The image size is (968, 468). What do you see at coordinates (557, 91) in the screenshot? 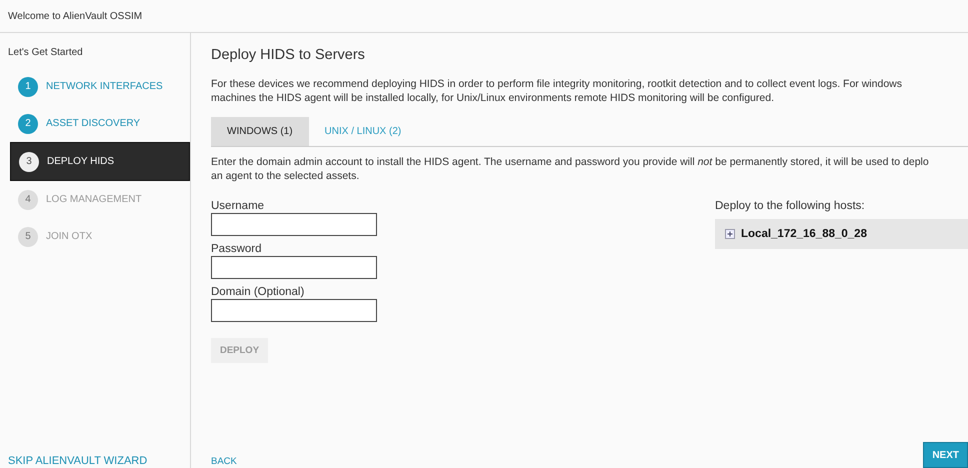
I see `intro-text: For these devices we recommend deploying HIDS in order to perform file integrity monitoring, rootkit detection and to collect event logs. For windows machines the HIDS agent will be installed locally, for Unix/Linux environments remote HIDS monitoring will be configured.` at bounding box center [557, 91].